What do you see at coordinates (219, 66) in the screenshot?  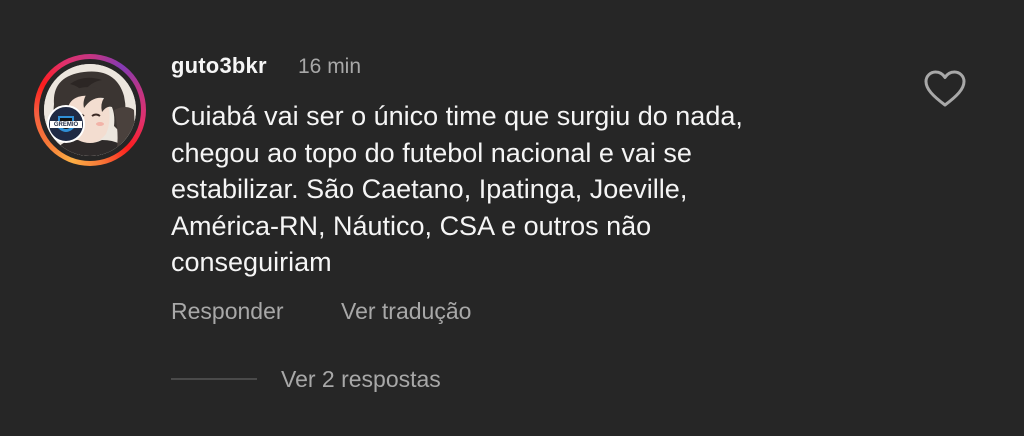 I see `comment-username: guto3bkr` at bounding box center [219, 66].